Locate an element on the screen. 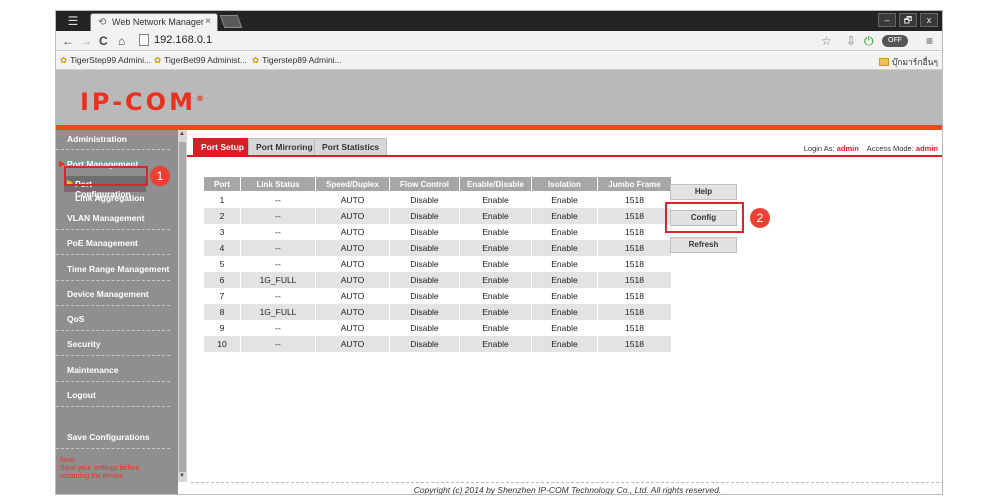 The width and height of the screenshot is (1000, 500). browser-tab: ⟲ Web Network Manager × is located at coordinates (154, 22).